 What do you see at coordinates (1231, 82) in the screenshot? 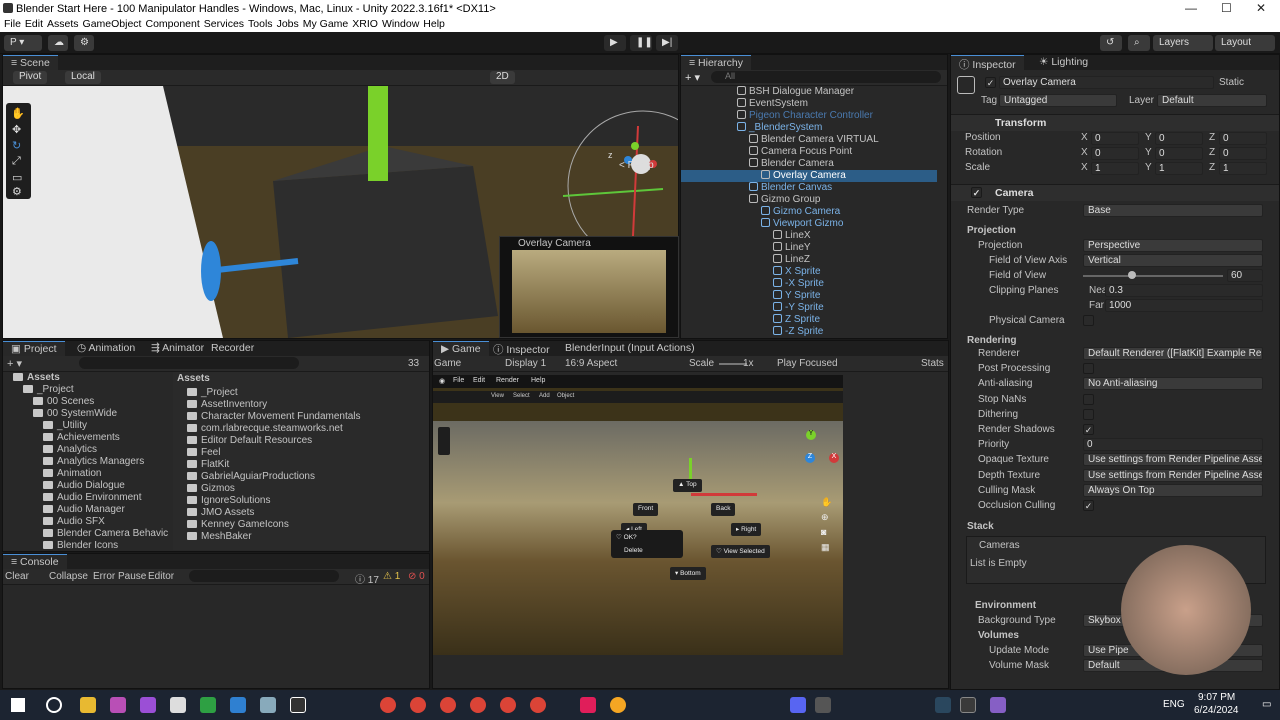
I see `static-toggle: Static` at bounding box center [1231, 82].